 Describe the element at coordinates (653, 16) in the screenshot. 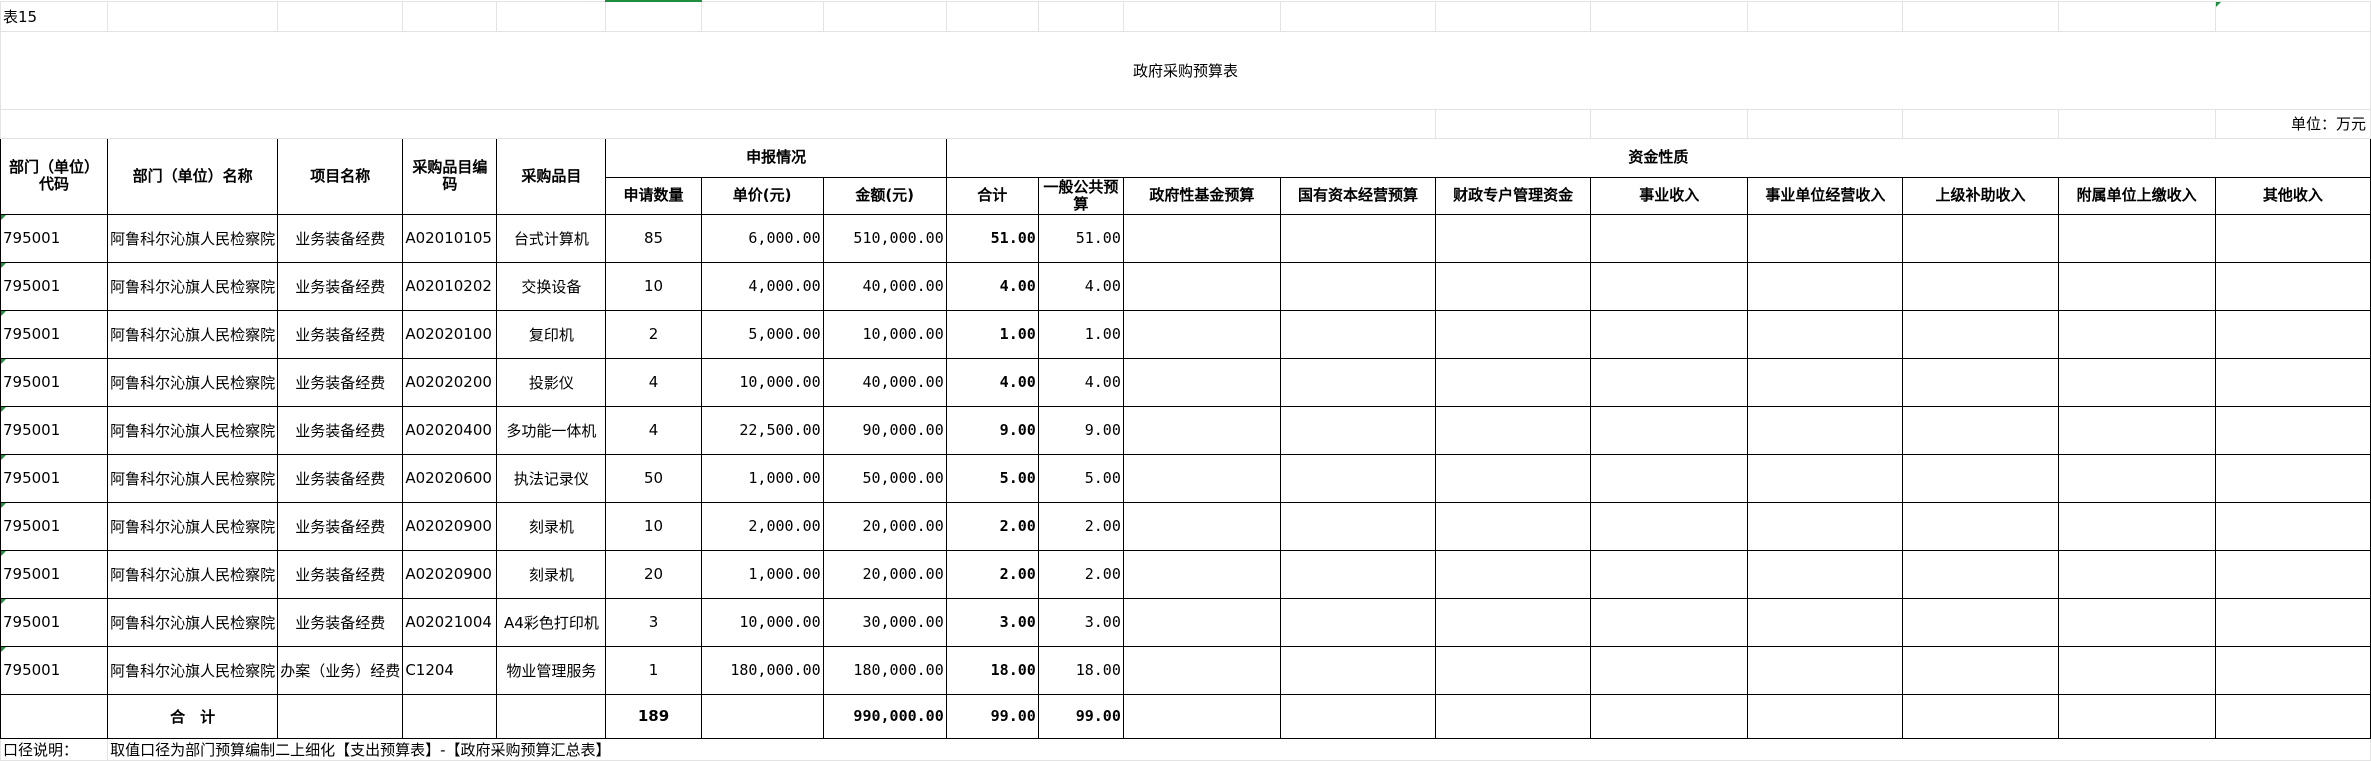

I see `selected-cell` at that location.